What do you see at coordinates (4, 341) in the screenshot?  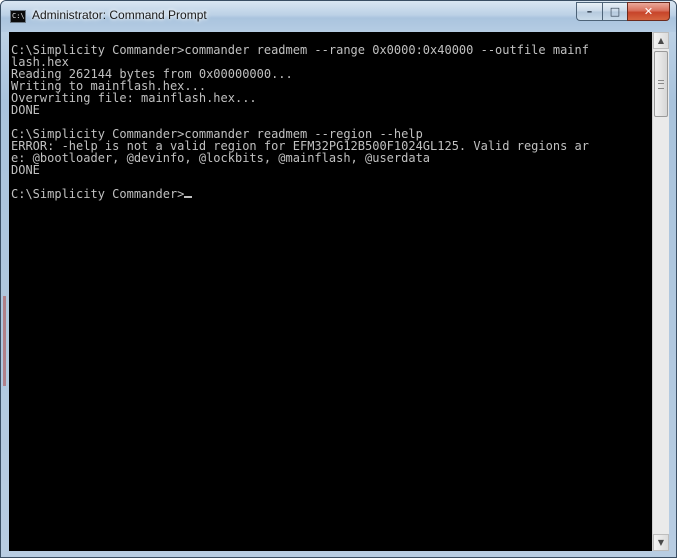 I see `window-edge-accent` at bounding box center [4, 341].